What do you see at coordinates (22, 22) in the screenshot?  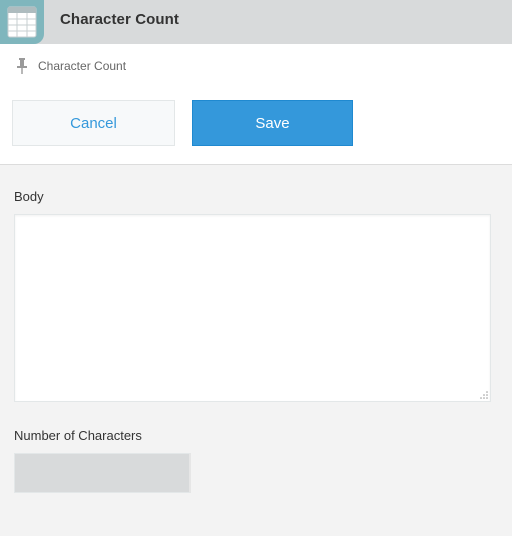 I see `spreadsheet-icon` at bounding box center [22, 22].